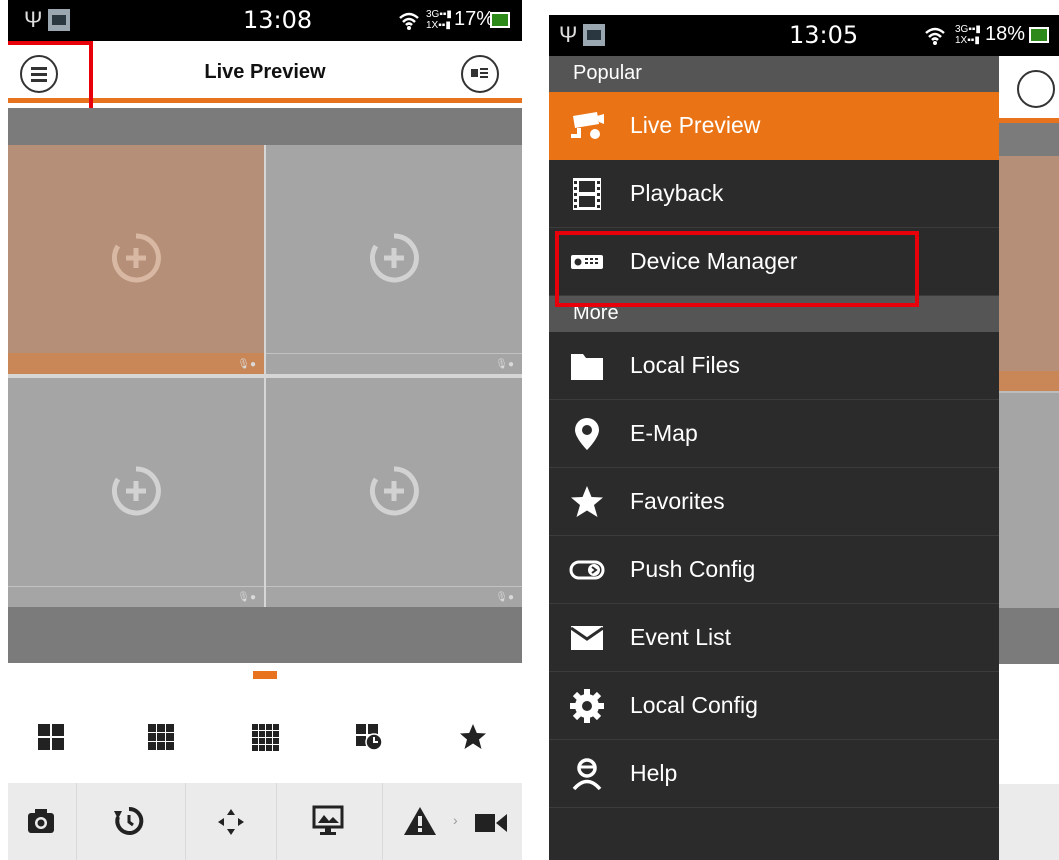  I want to click on video-cell-2: 🎙●, so click(394, 259).